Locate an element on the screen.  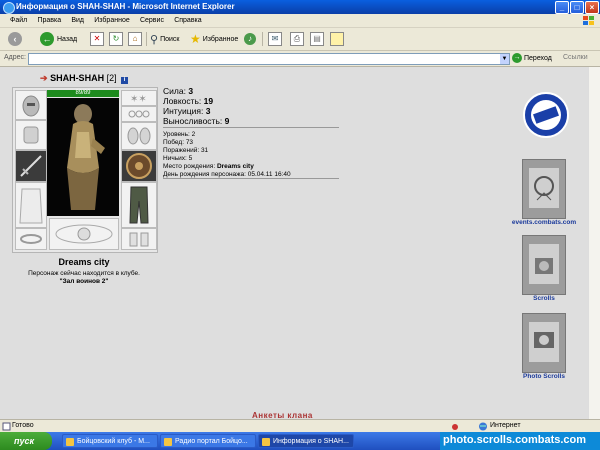
birthplace-label: Место рождения: is located at coordinates (190, 166).